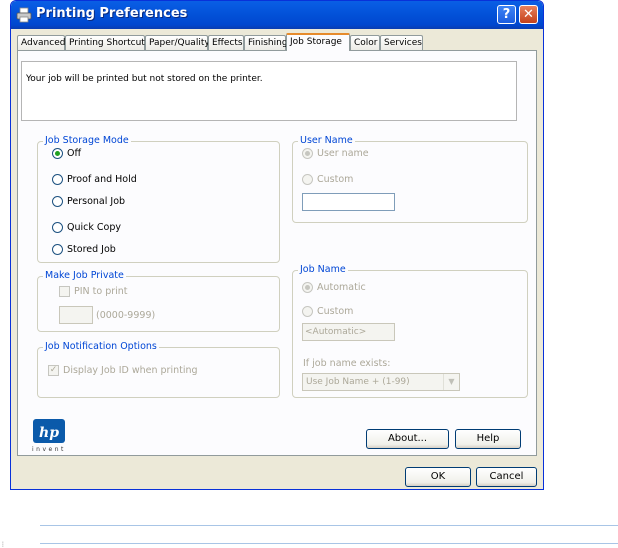 This screenshot has height=548, width=618. I want to click on title-close-button: ✕, so click(528, 14).